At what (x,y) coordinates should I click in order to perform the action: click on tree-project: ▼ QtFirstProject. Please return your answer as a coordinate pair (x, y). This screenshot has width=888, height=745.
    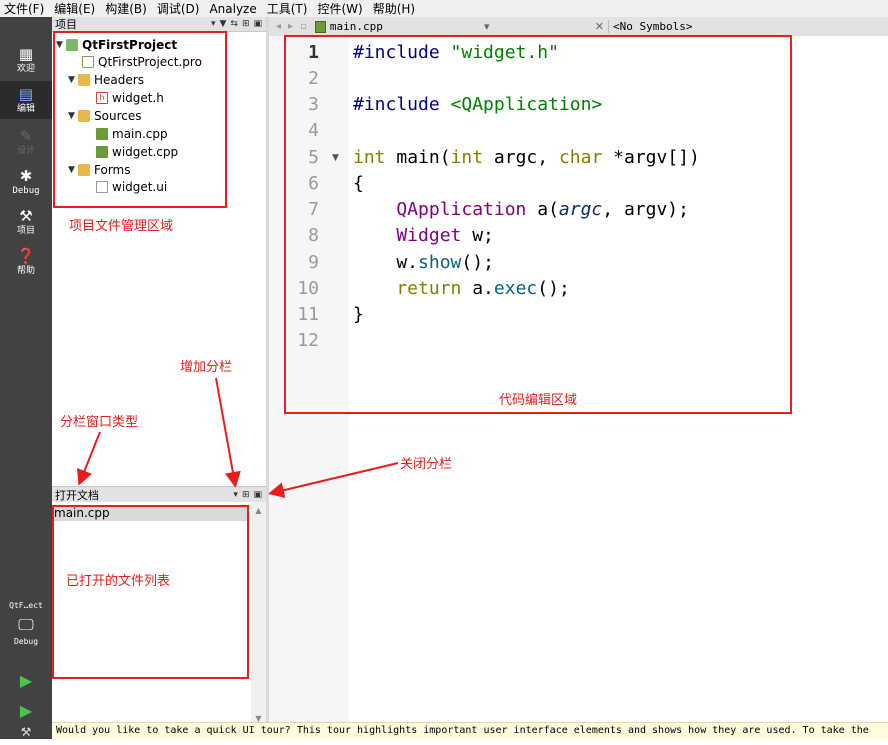
    Looking at the image, I should click on (116, 44).